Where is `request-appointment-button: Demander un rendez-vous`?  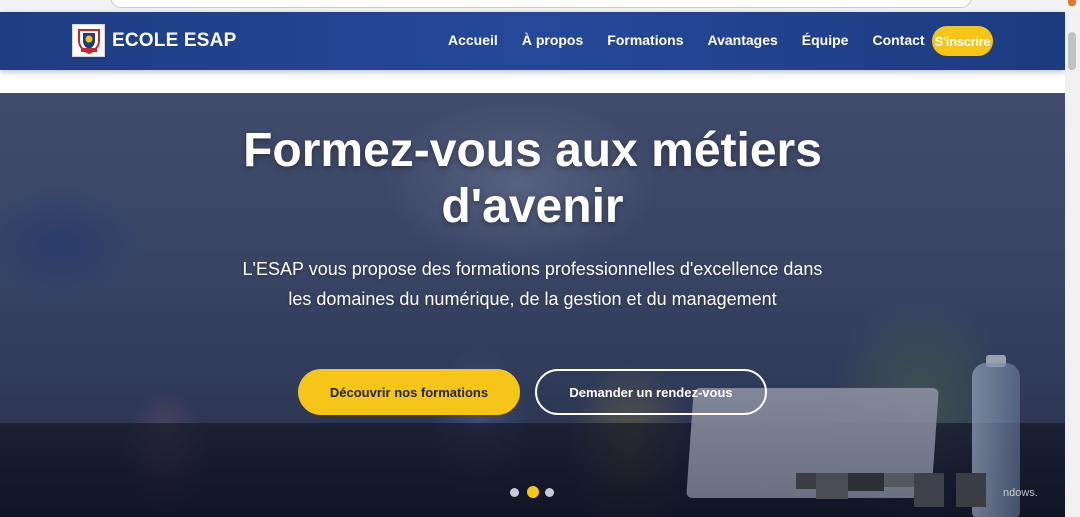
request-appointment-button: Demander un rendez-vous is located at coordinates (651, 392).